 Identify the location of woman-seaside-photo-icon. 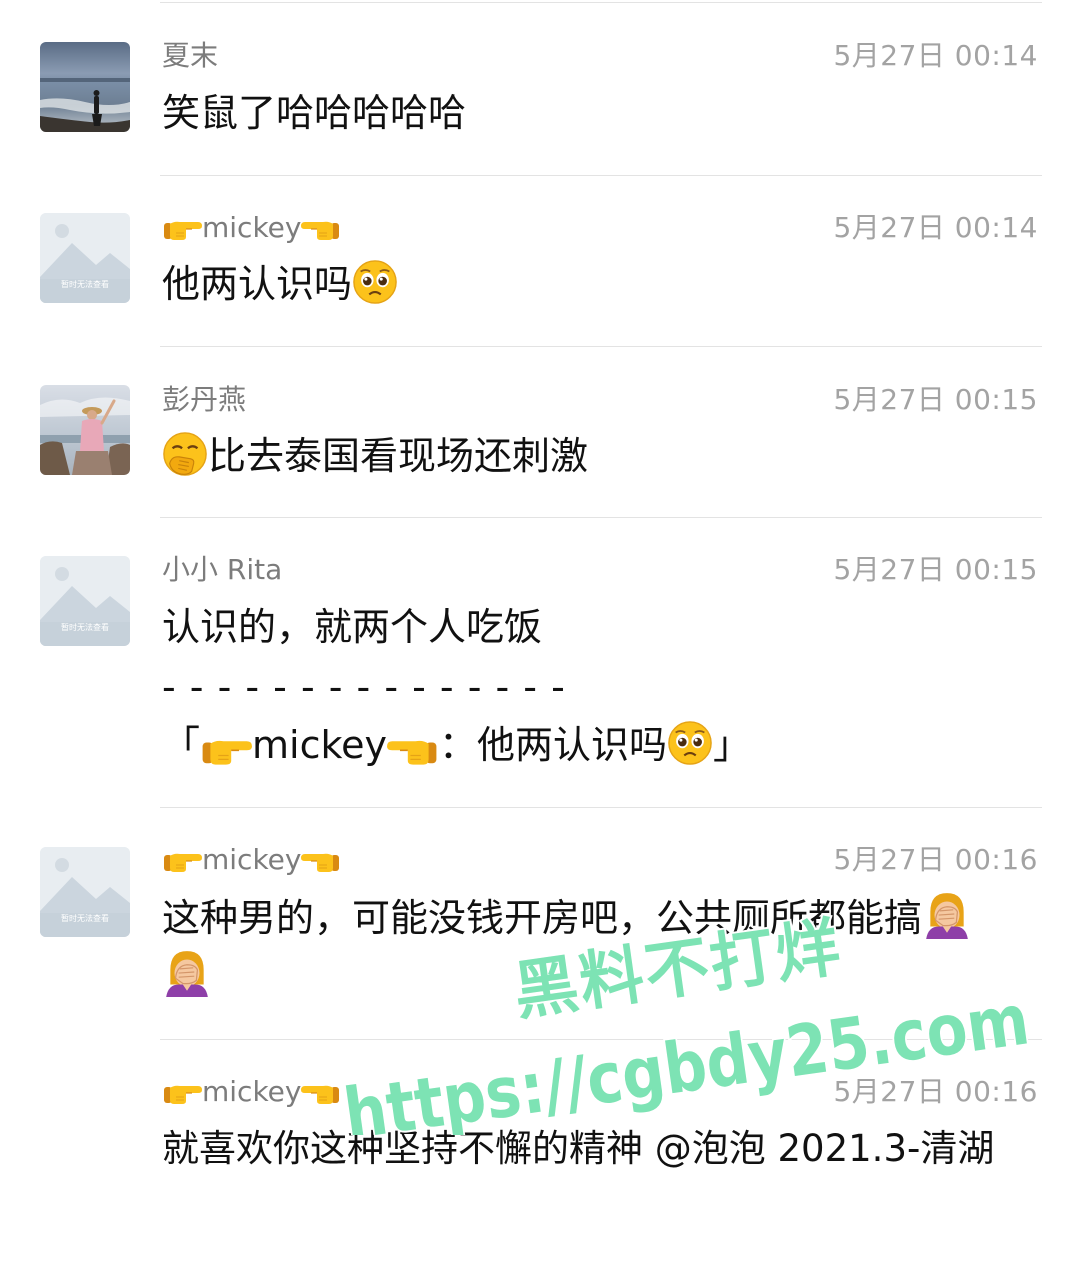
(85, 430).